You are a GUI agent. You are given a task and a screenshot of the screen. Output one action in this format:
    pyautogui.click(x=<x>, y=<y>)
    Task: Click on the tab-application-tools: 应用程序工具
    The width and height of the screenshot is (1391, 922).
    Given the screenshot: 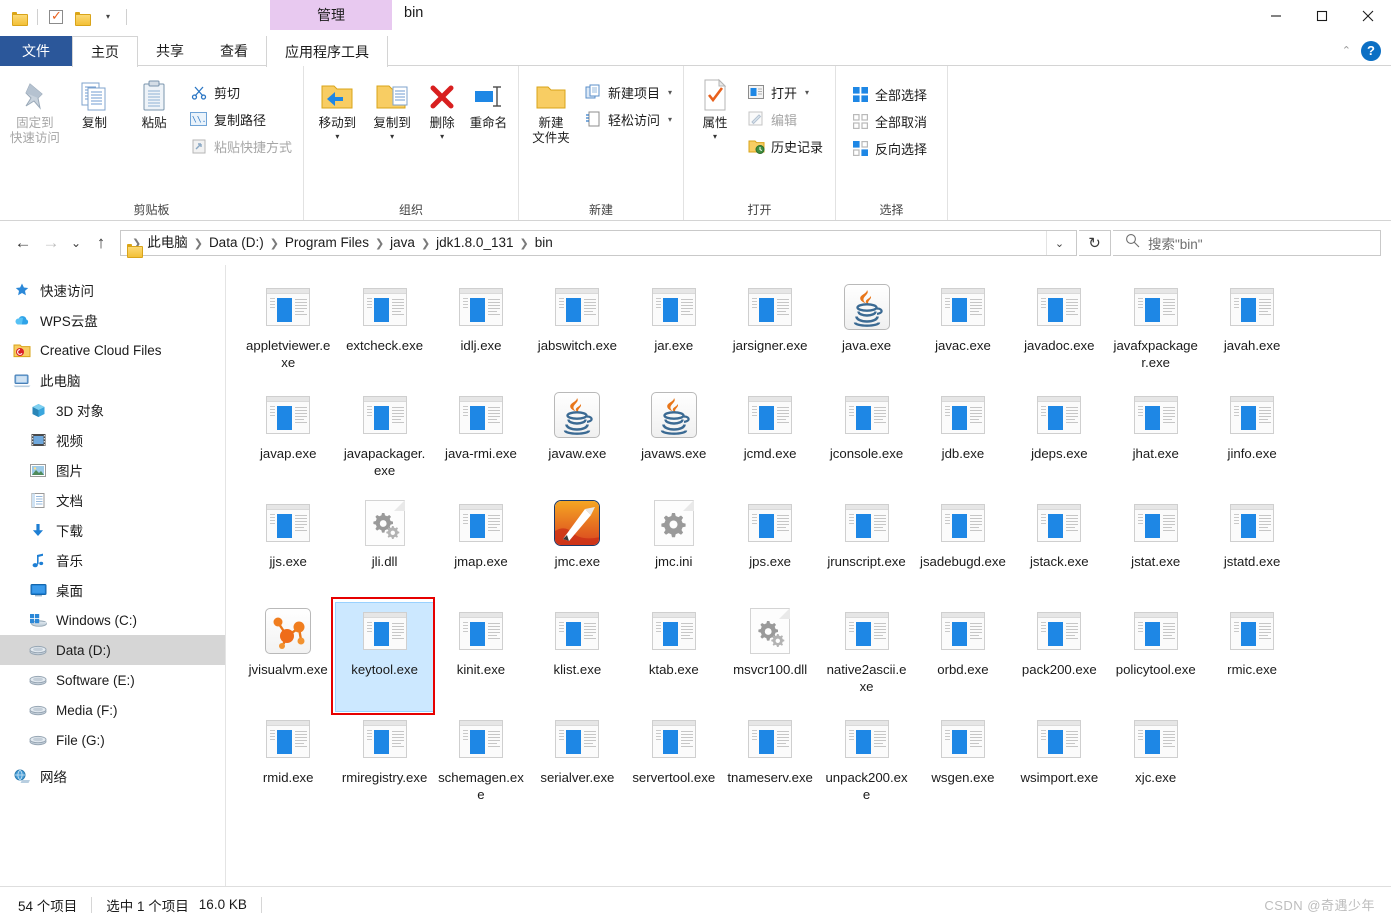 What is the action you would take?
    pyautogui.click(x=327, y=51)
    